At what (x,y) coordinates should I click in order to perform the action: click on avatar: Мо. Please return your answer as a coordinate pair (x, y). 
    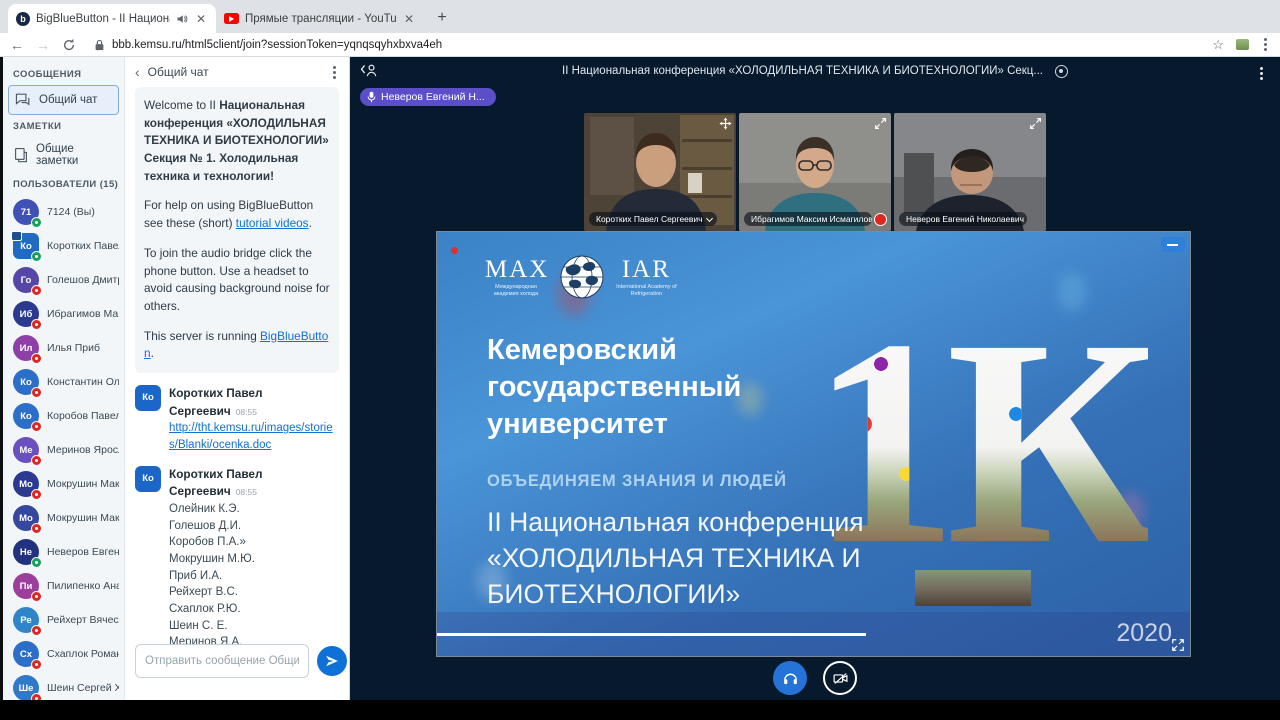
    Looking at the image, I should click on (27, 519).